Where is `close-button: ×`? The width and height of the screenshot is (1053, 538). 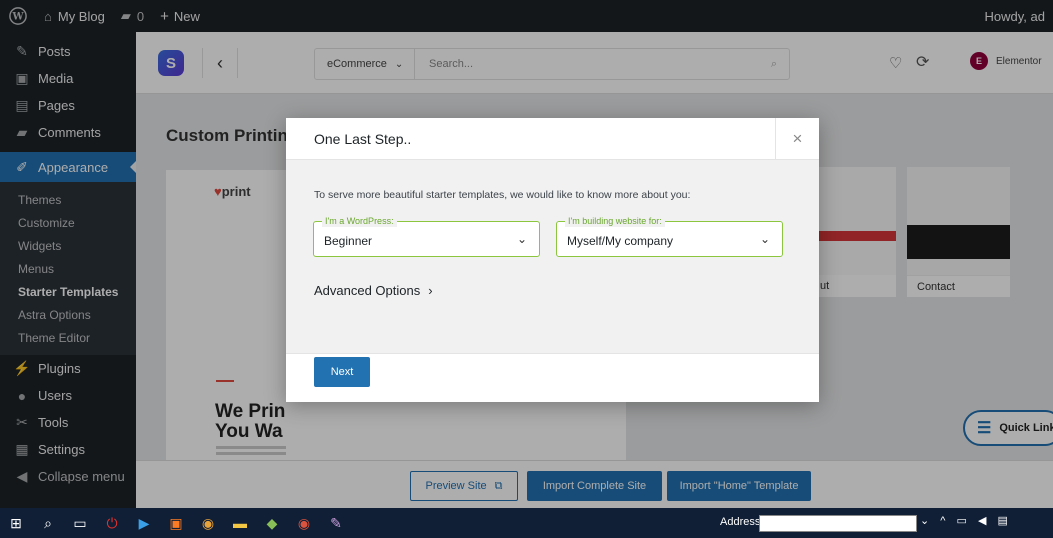
close-button: × is located at coordinates (797, 139).